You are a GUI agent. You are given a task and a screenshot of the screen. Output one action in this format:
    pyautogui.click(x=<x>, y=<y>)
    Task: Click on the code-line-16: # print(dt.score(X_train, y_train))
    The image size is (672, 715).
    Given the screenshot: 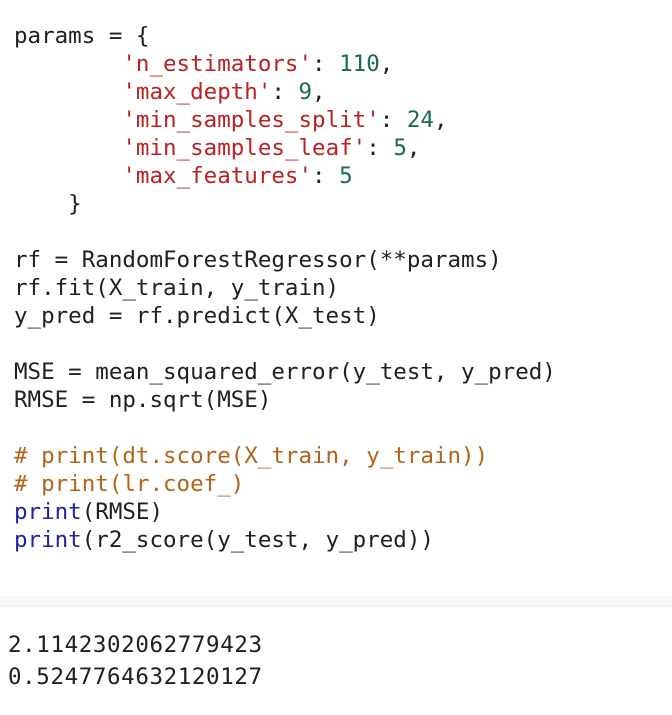 What is the action you would take?
    pyautogui.click(x=285, y=456)
    